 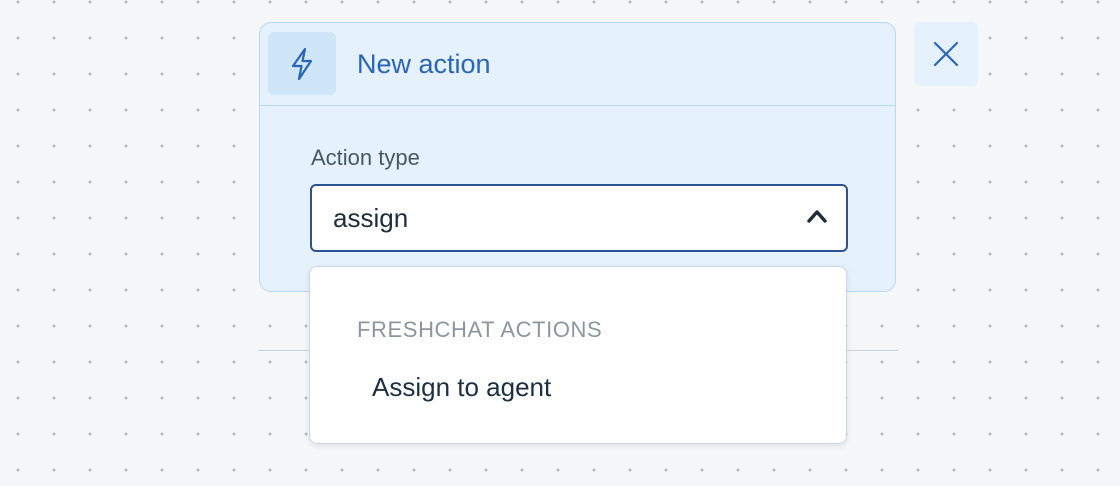 I want to click on card-header: New action, so click(x=577, y=64).